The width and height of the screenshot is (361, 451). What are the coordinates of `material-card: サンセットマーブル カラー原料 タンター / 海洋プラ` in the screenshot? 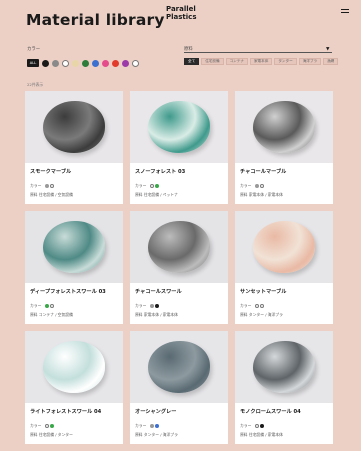 It's located at (284, 267).